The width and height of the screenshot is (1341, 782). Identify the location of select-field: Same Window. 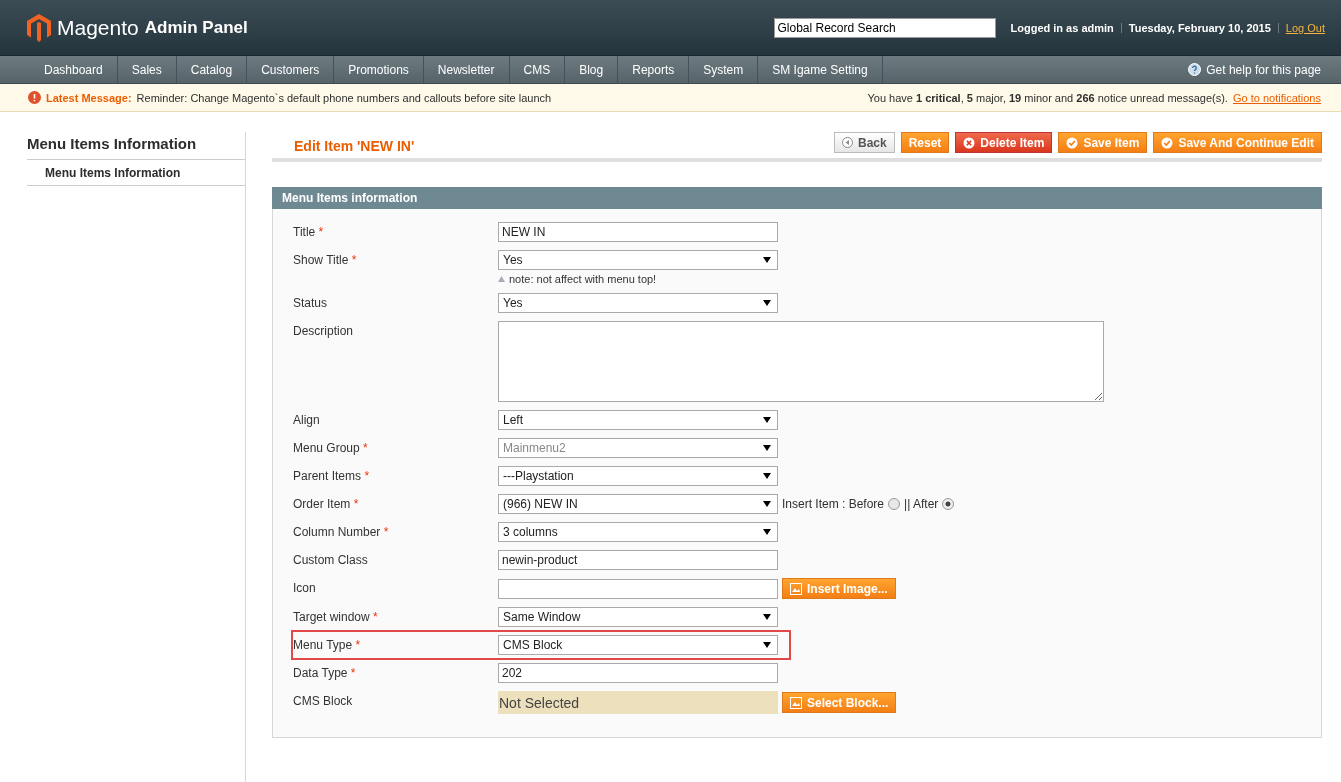
(638, 617).